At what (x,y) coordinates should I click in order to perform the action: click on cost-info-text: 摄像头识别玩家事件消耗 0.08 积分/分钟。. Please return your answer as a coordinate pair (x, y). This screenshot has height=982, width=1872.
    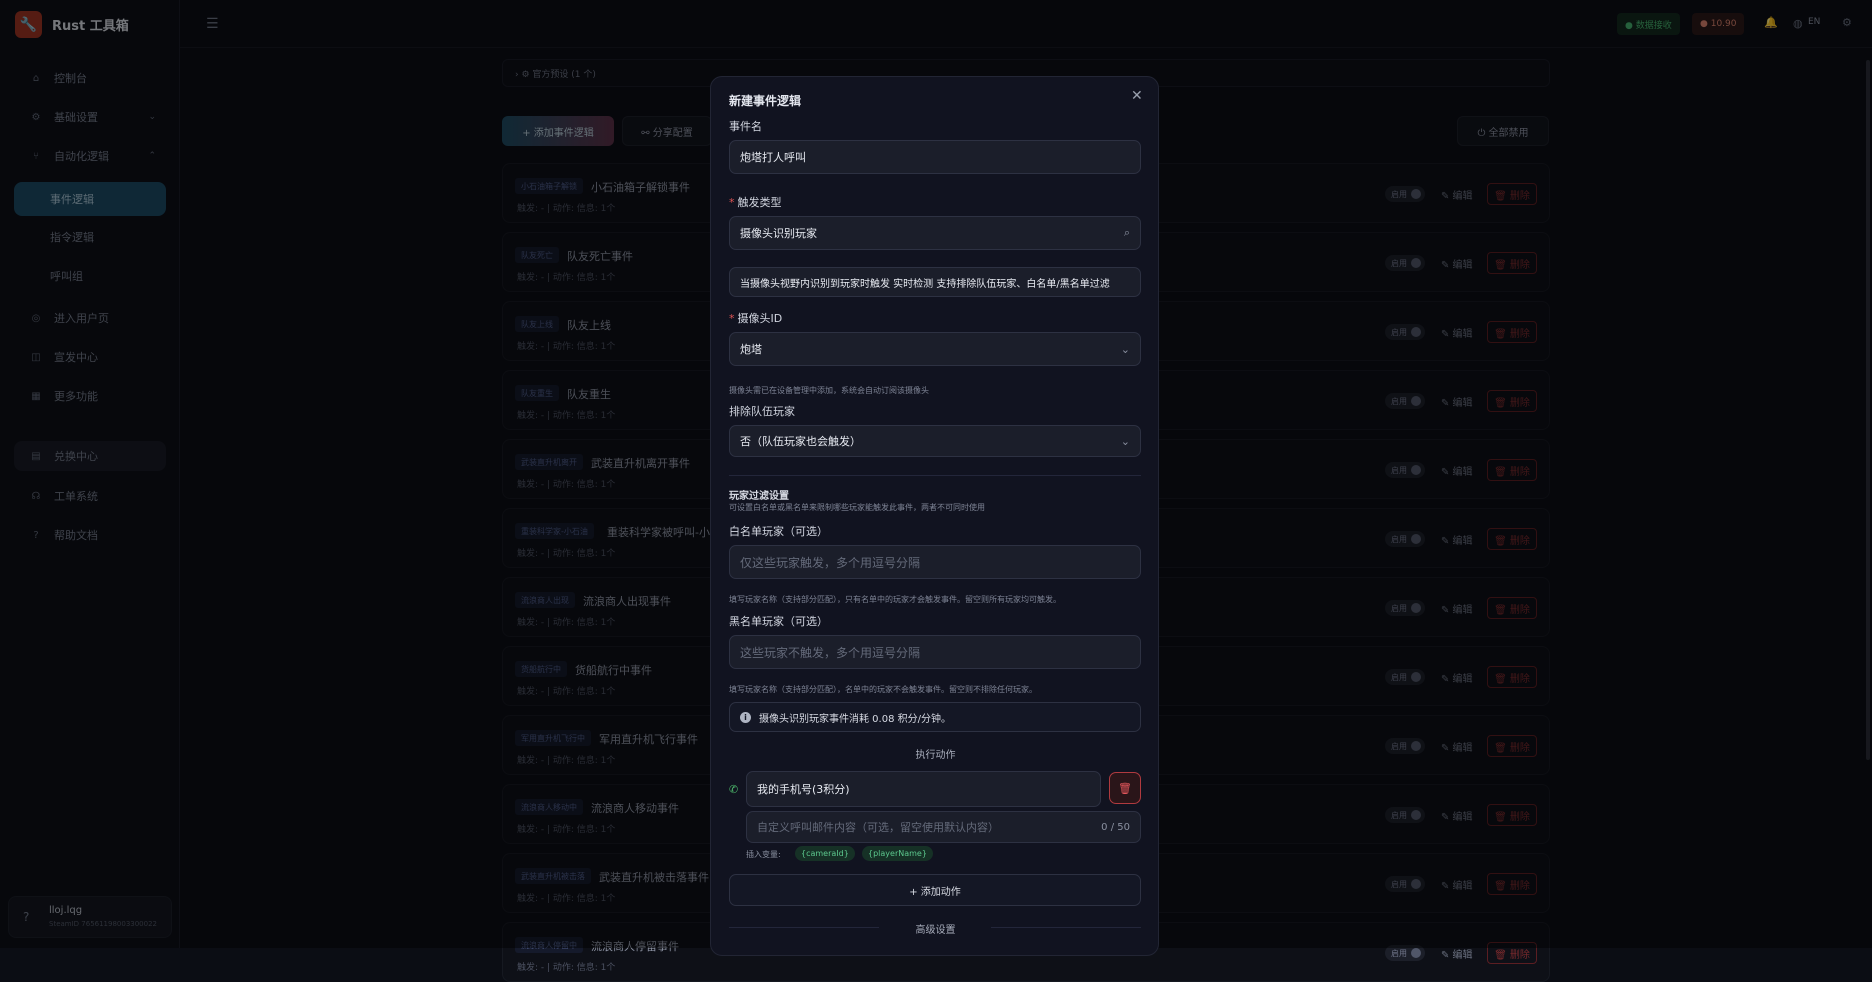
    Looking at the image, I should click on (855, 719).